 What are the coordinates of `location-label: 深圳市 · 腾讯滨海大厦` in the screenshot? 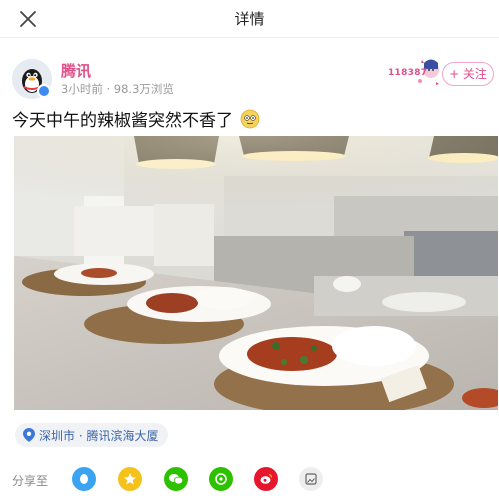 It's located at (99, 435).